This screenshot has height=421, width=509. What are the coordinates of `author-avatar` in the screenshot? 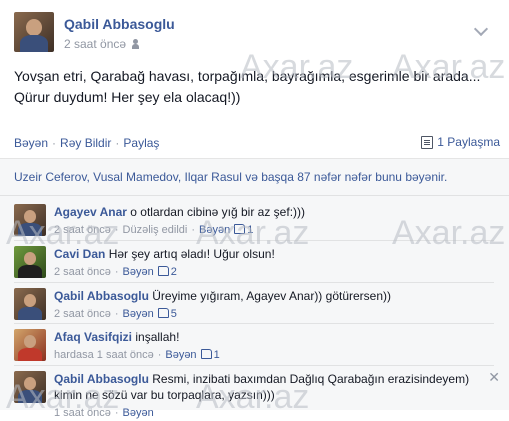 It's located at (34, 32).